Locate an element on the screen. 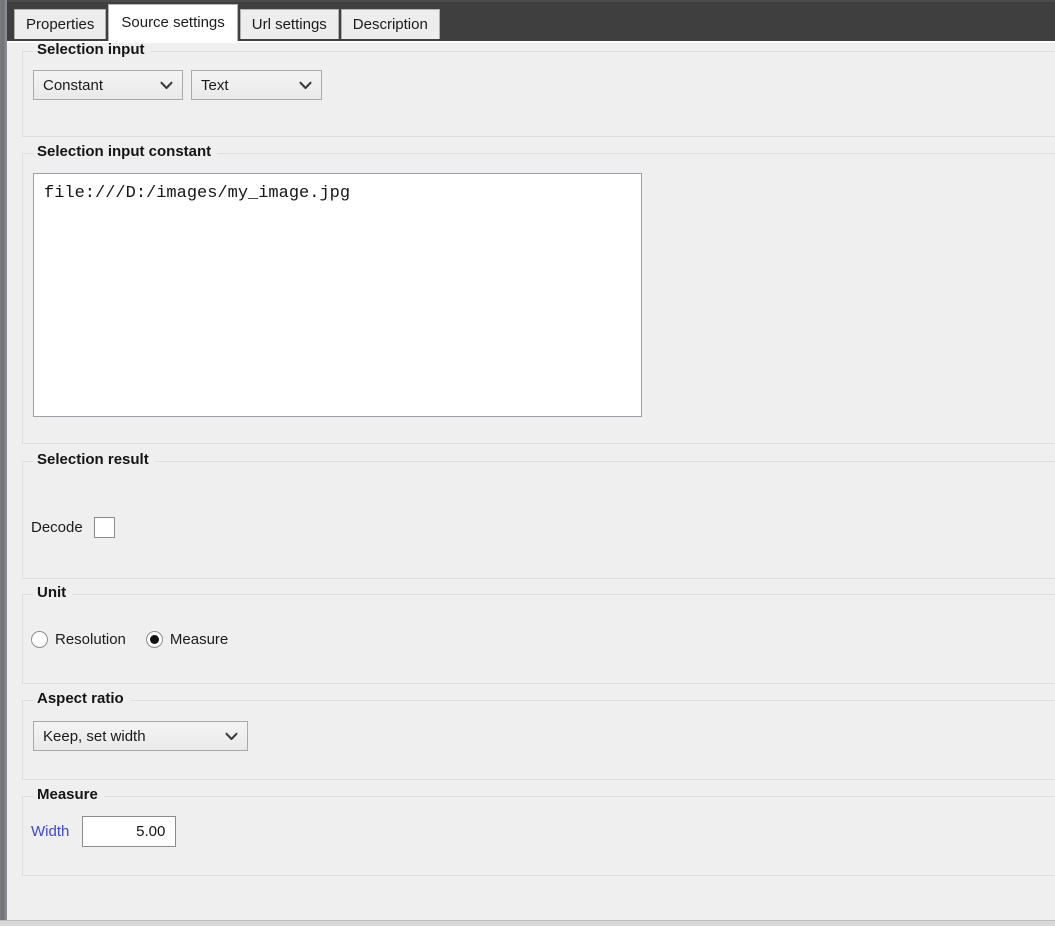 The height and width of the screenshot is (926, 1055). group-unit-title: Unit is located at coordinates (53, 592).